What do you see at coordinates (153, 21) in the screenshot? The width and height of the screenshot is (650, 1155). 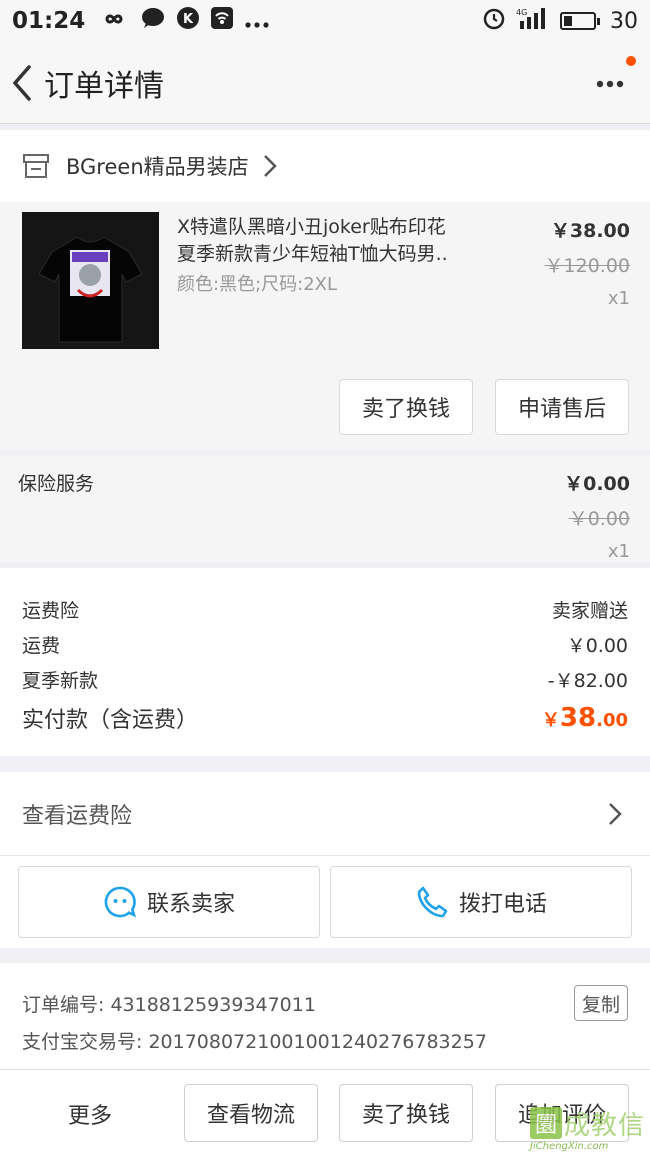 I see `chat-icon` at bounding box center [153, 21].